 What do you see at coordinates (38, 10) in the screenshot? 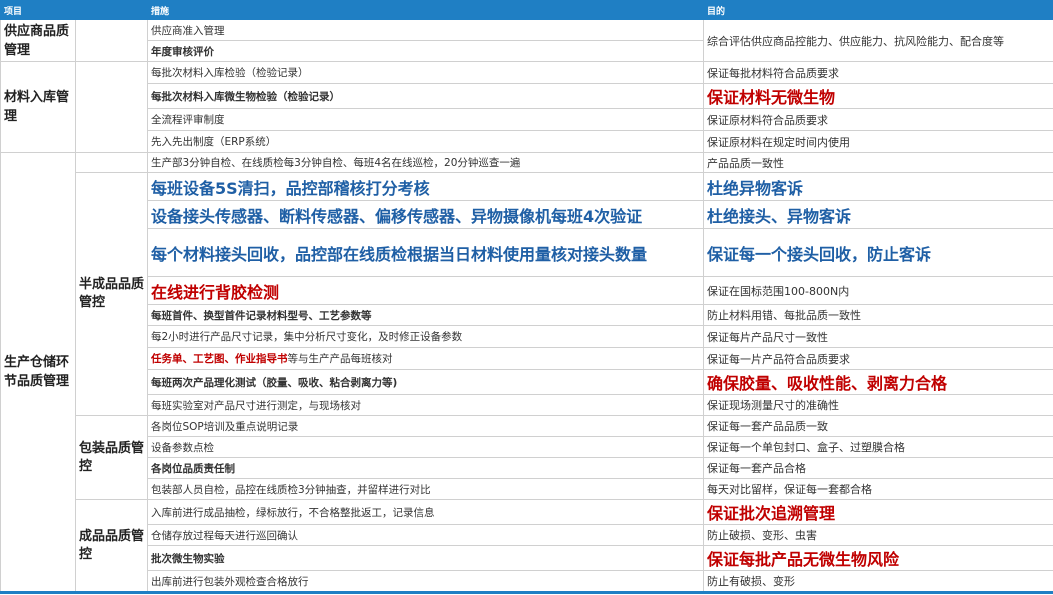
I see `header-project: 项目` at bounding box center [38, 10].